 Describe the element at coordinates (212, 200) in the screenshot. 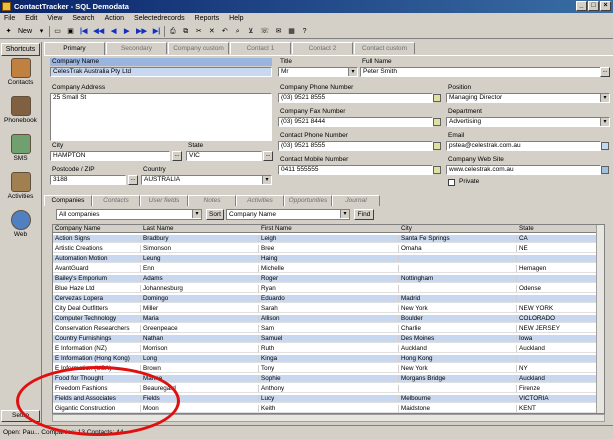

I see `tab-notes: Notes` at that location.